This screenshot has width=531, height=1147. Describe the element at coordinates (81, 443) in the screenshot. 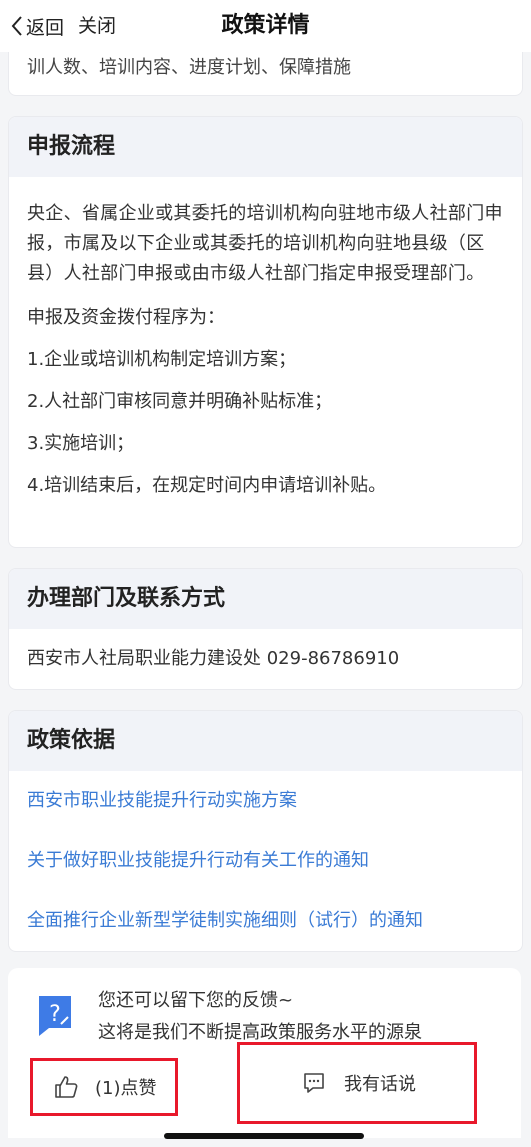

I see `process-line: 3.实施培训；` at that location.